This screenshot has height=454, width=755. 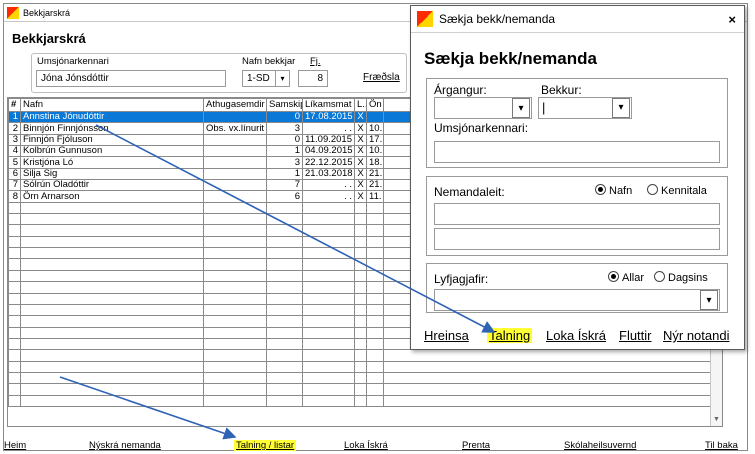 What do you see at coordinates (14, 105) in the screenshot?
I see `col-header: #` at bounding box center [14, 105].